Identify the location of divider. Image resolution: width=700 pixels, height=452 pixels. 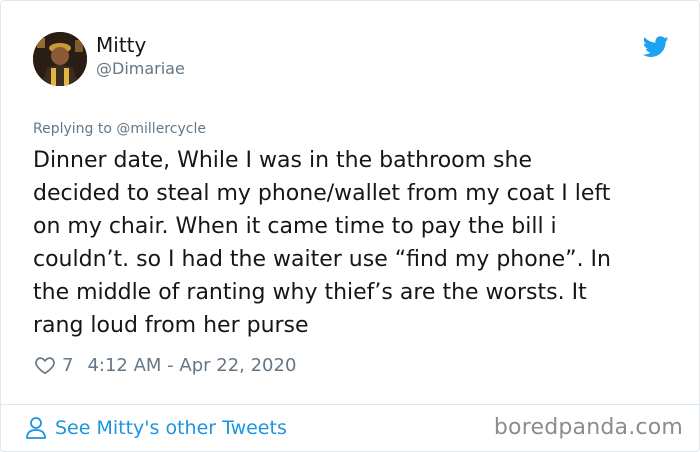
(350, 404).